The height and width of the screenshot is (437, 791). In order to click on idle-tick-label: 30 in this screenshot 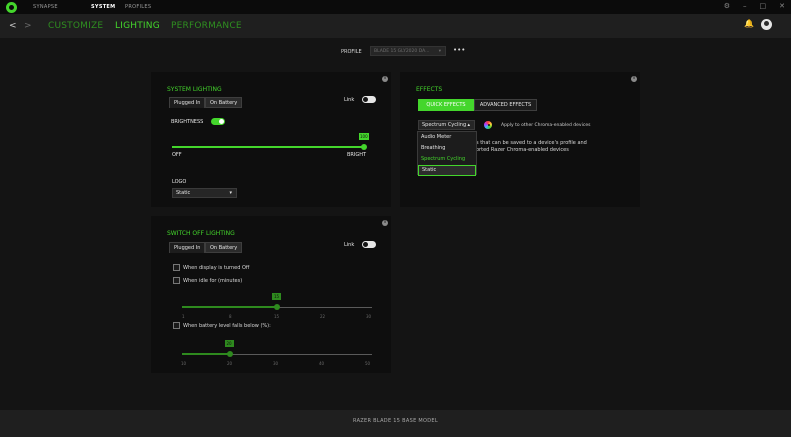, I will do `click(369, 316)`.